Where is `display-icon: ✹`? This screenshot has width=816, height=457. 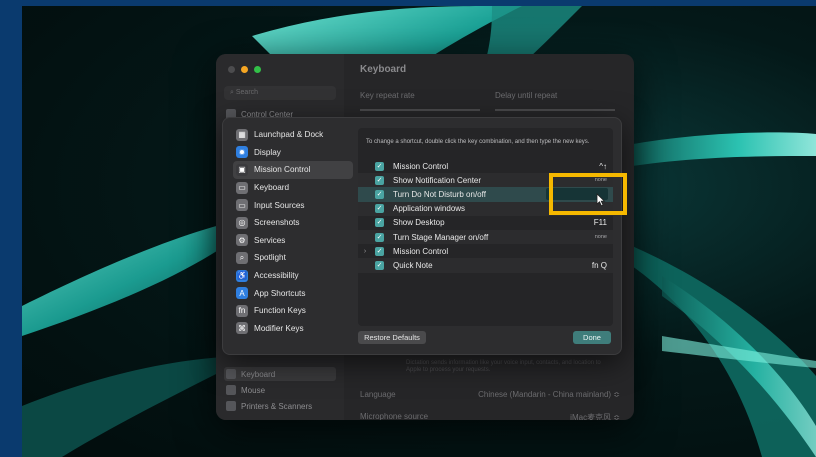
display-icon: ✹ is located at coordinates (242, 152).